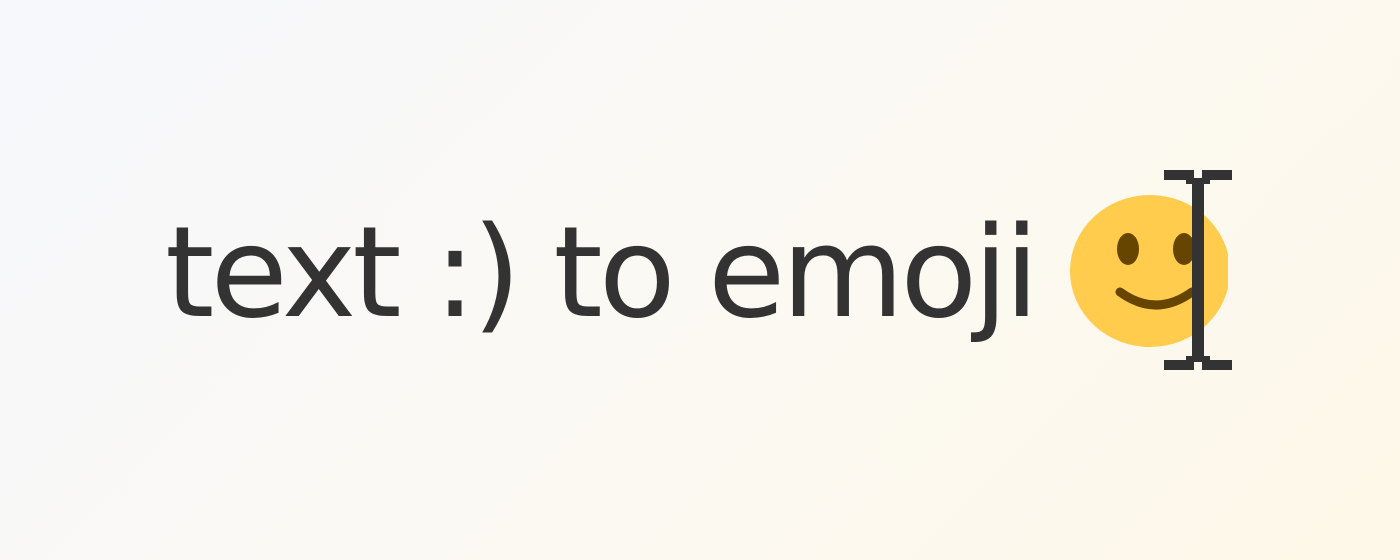  What do you see at coordinates (1198, 270) in the screenshot?
I see `text-cursor-ibeam-icon` at bounding box center [1198, 270].